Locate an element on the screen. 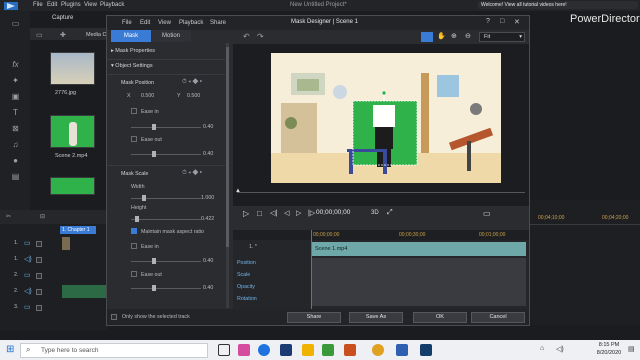  mode-3d-select: 3D is located at coordinates (375, 213).